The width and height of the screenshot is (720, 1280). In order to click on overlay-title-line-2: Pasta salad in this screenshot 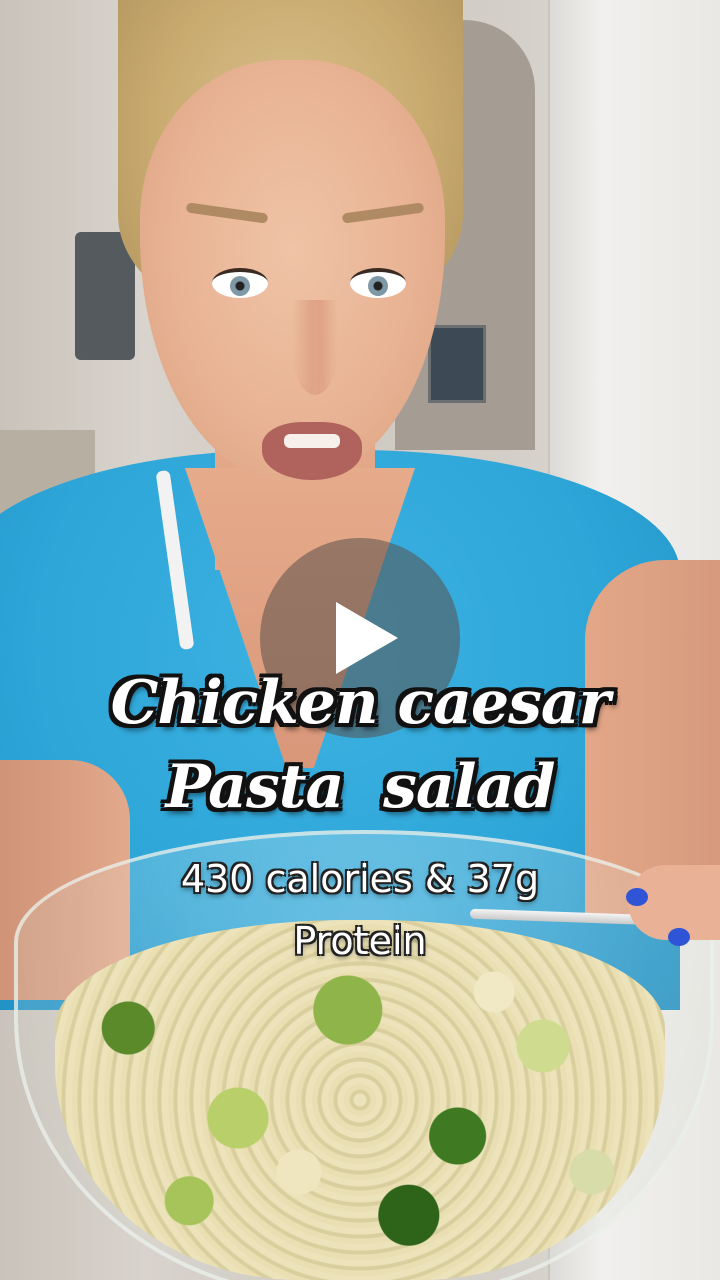, I will do `click(360, 787)`.